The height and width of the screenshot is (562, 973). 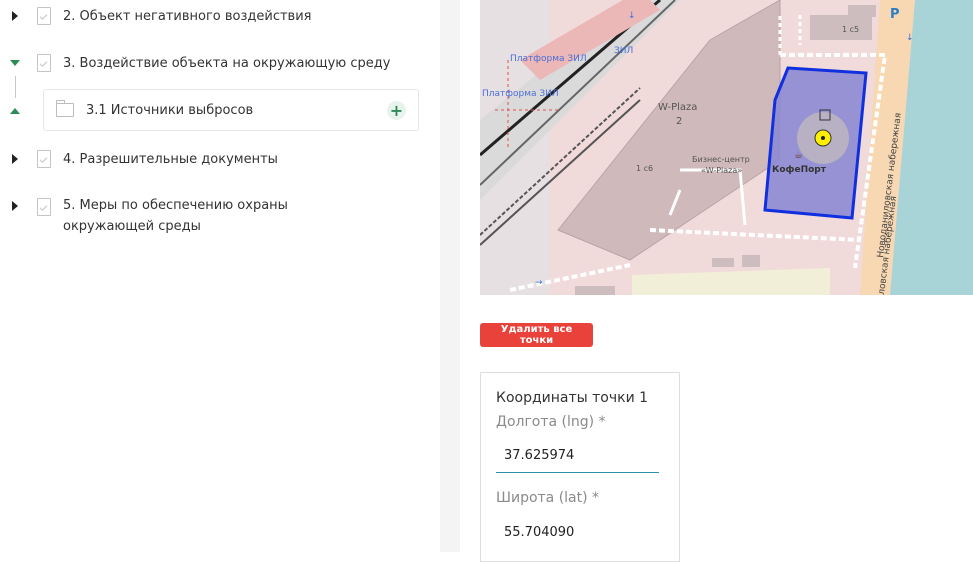 What do you see at coordinates (536, 335) in the screenshot?
I see `delete-all-points-button: Удалить все точки` at bounding box center [536, 335].